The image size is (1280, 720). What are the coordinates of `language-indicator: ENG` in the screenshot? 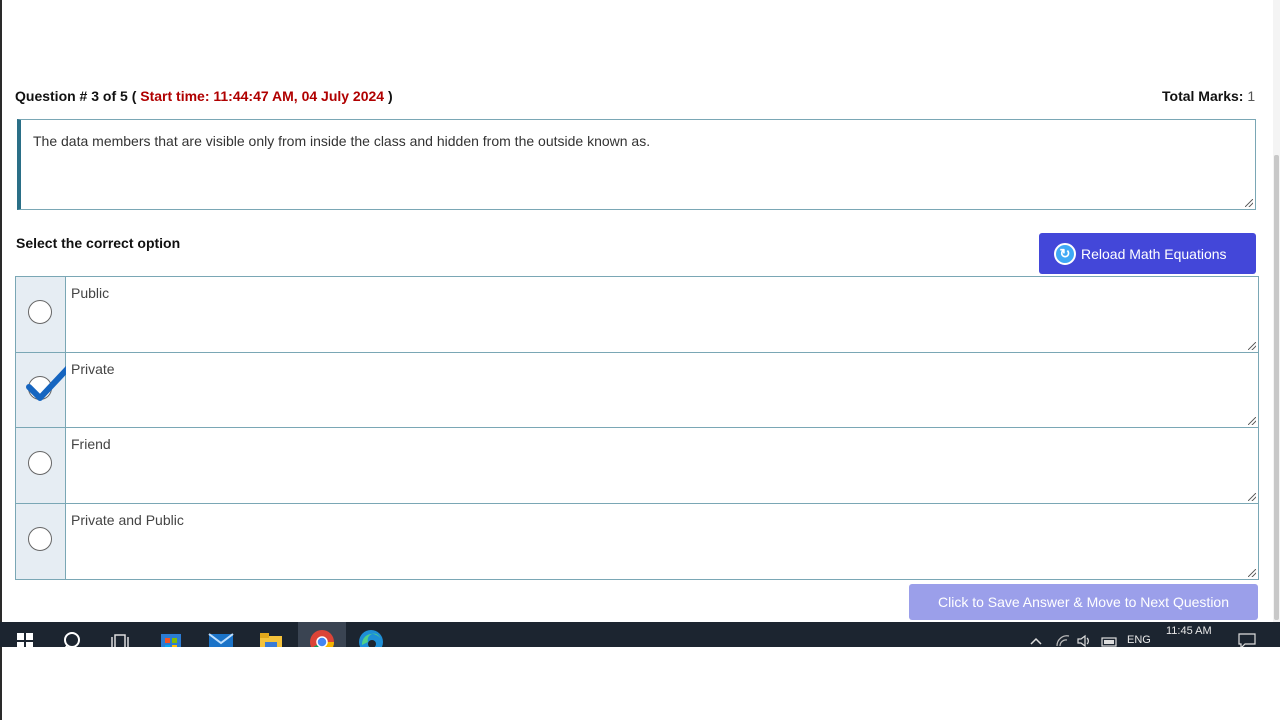 It's located at (1139, 640).